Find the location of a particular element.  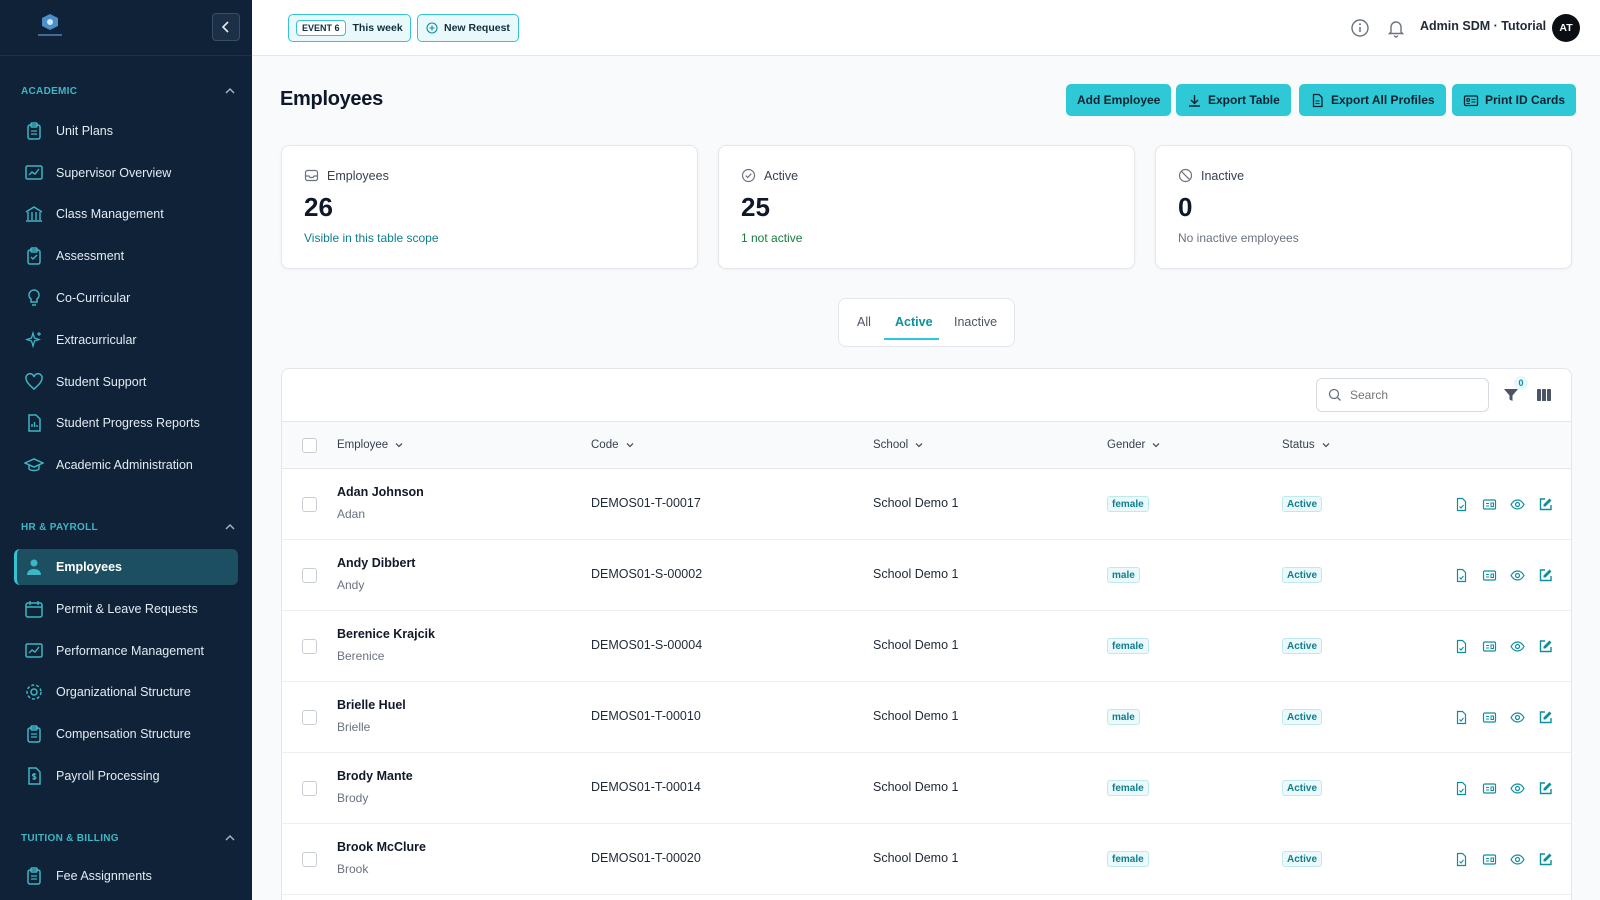

stat-header: Employees is located at coordinates (346, 175).